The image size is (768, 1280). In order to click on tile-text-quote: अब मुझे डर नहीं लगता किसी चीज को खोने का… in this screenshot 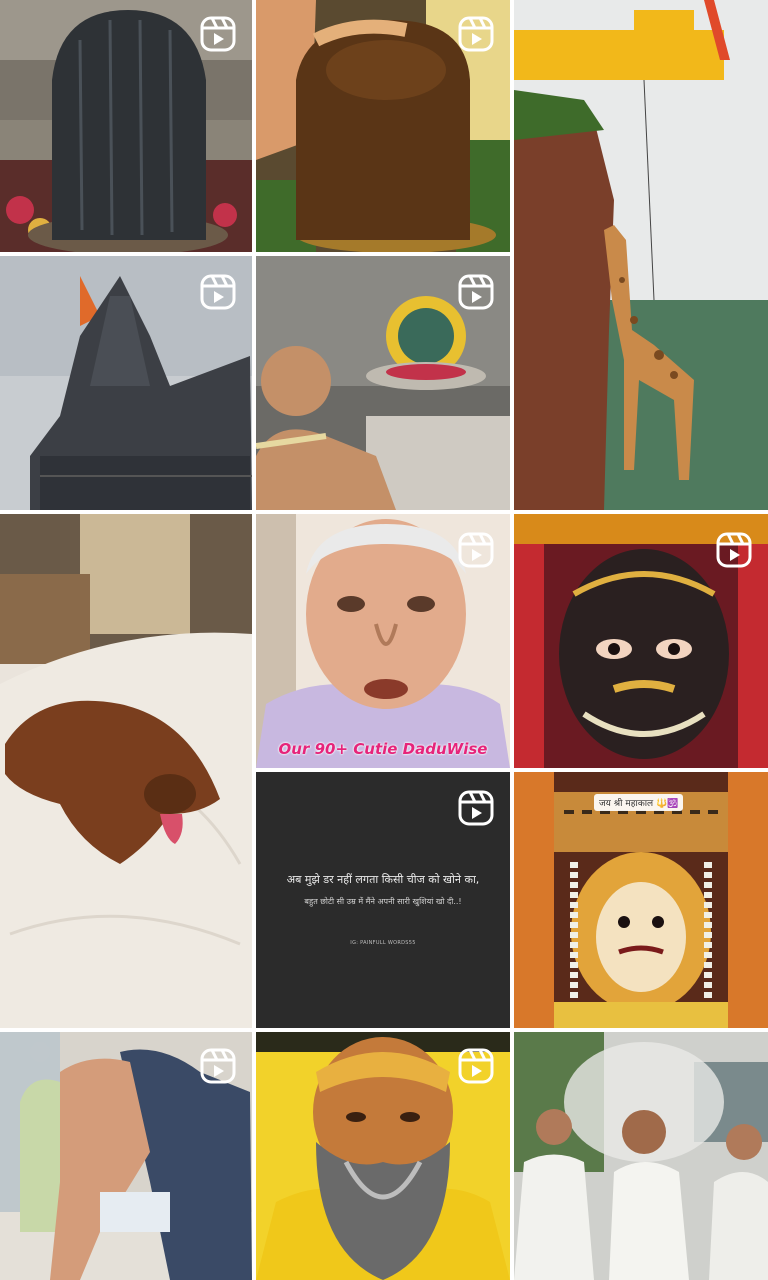, I will do `click(383, 900)`.